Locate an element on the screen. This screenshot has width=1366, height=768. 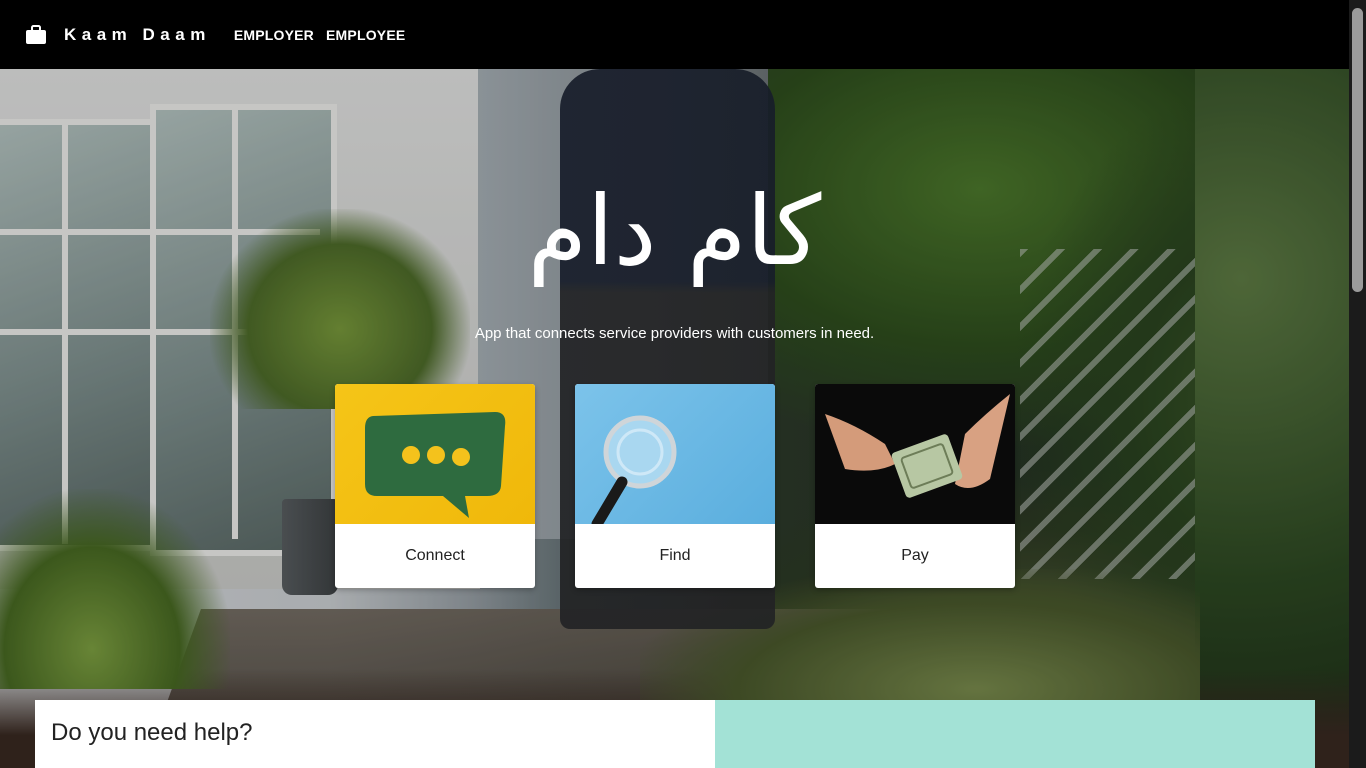
nav-link-employee: EMPLOYEE is located at coordinates (365, 35).